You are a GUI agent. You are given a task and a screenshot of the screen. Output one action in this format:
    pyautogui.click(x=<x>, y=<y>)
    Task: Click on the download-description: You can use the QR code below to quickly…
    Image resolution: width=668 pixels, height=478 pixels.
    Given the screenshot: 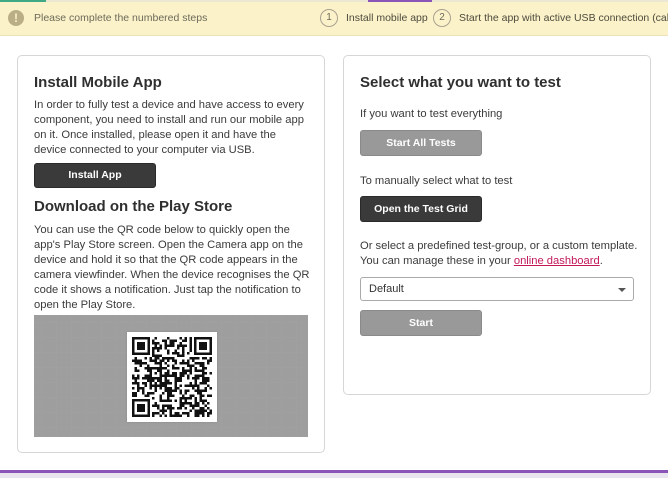 What is the action you would take?
    pyautogui.click(x=172, y=267)
    